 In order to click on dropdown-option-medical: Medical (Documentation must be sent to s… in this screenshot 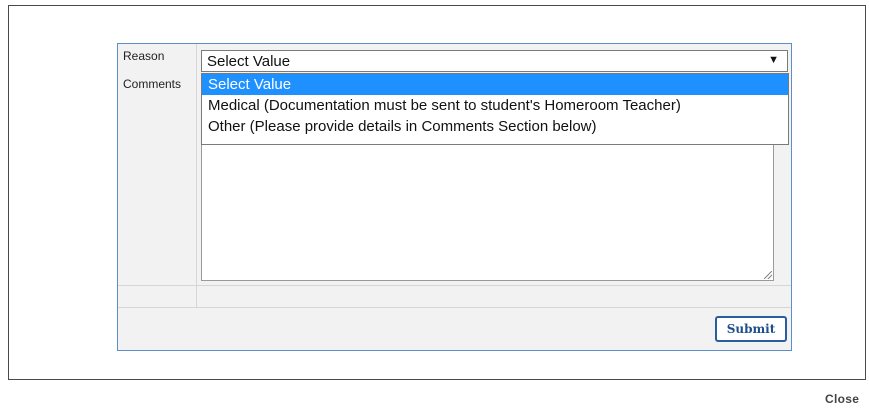, I will do `click(495, 105)`.